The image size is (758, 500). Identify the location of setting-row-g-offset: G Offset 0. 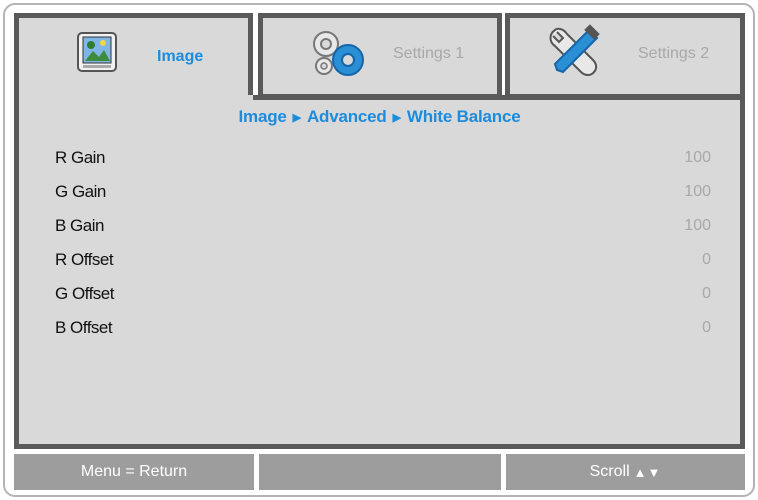
(383, 294).